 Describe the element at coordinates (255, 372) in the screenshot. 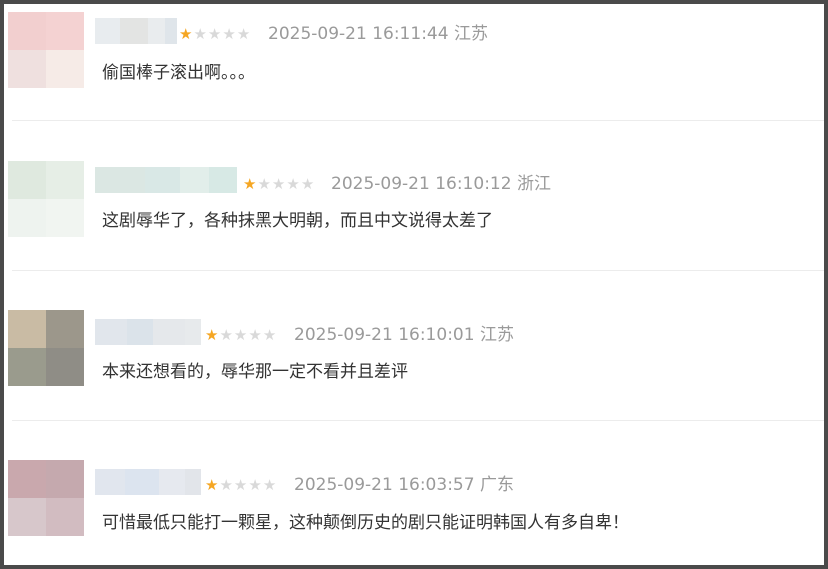

I see `review-content: 本来还想看的，辱华那一定不看并且差评` at that location.